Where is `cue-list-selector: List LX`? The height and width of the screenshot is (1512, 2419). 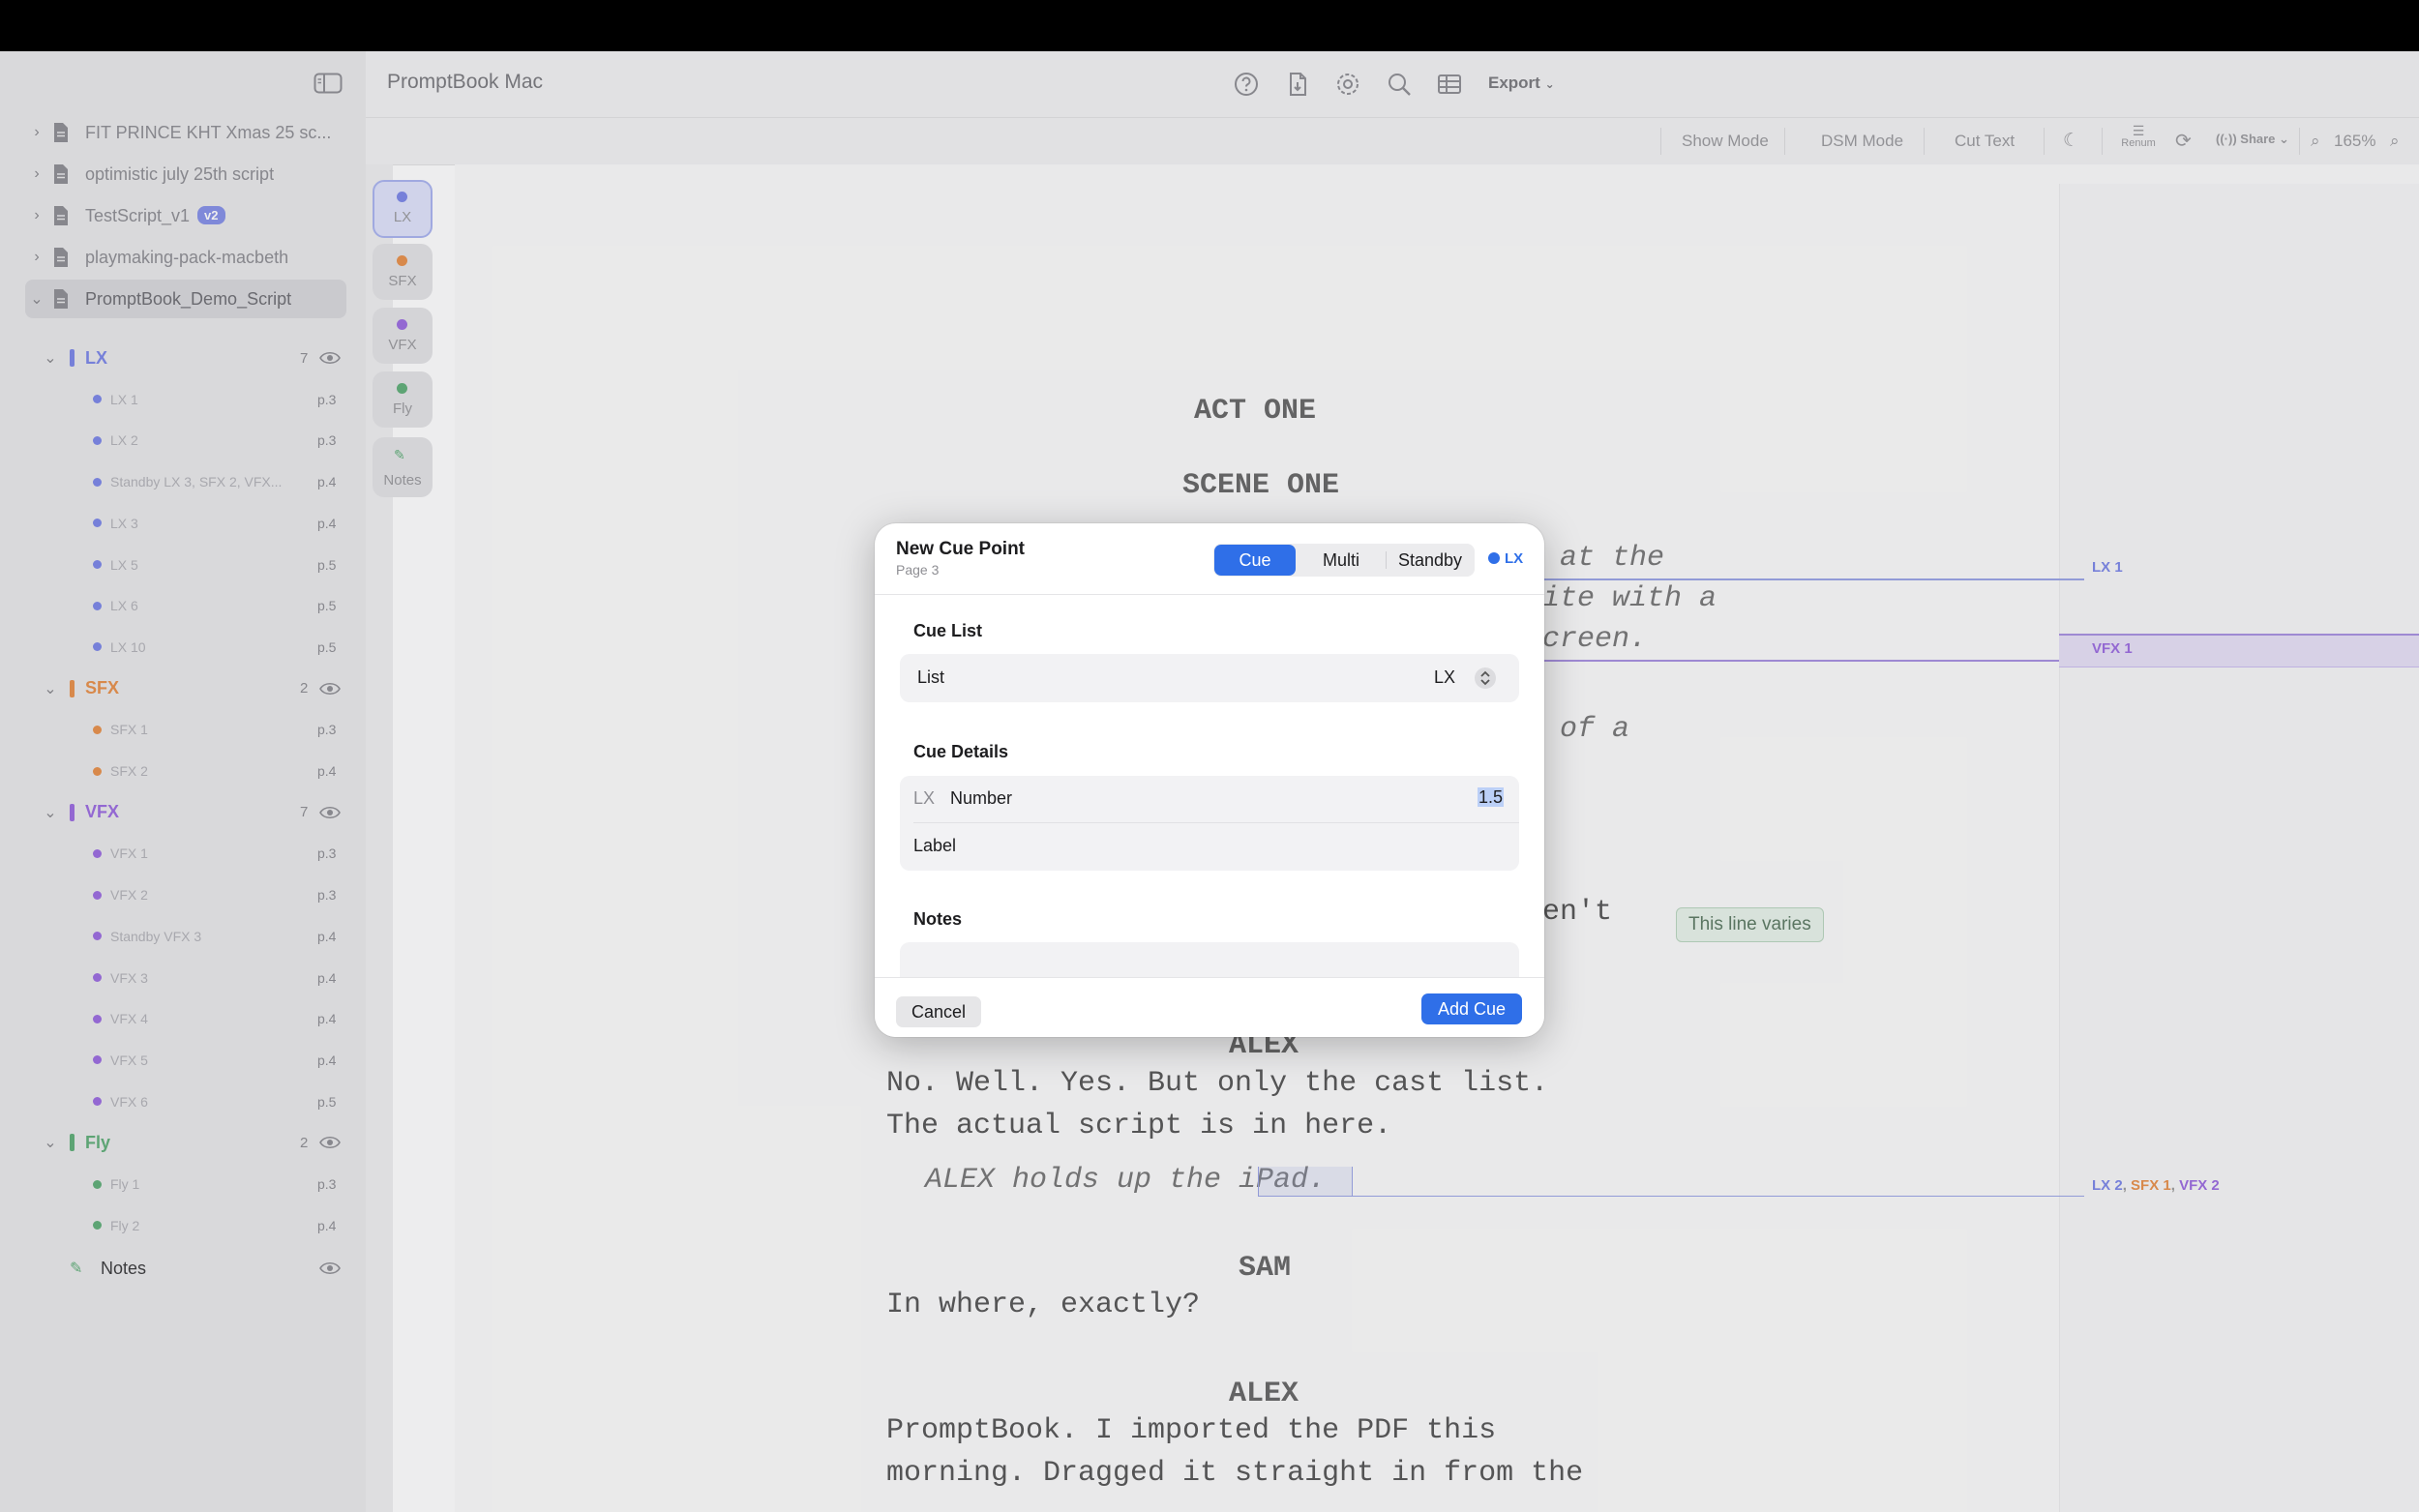 cue-list-selector: List LX is located at coordinates (1209, 678).